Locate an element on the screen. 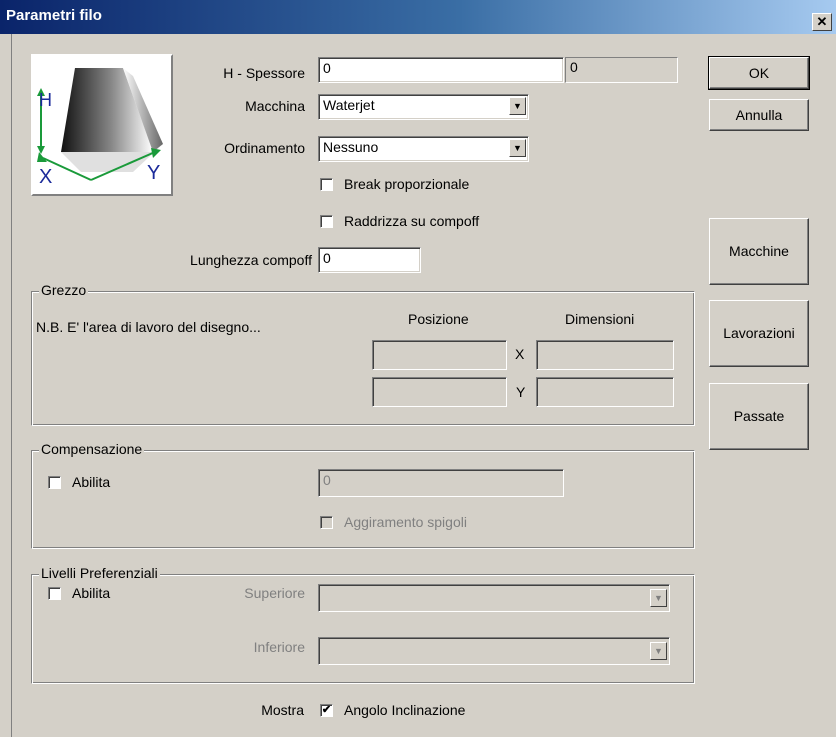  grezzo-dimensioni-y is located at coordinates (605, 392).